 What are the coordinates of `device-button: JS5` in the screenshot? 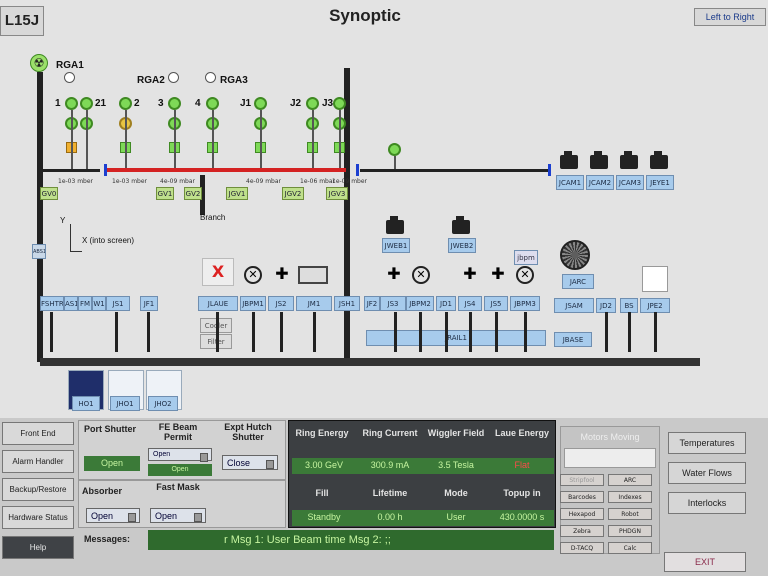 It's located at (496, 303).